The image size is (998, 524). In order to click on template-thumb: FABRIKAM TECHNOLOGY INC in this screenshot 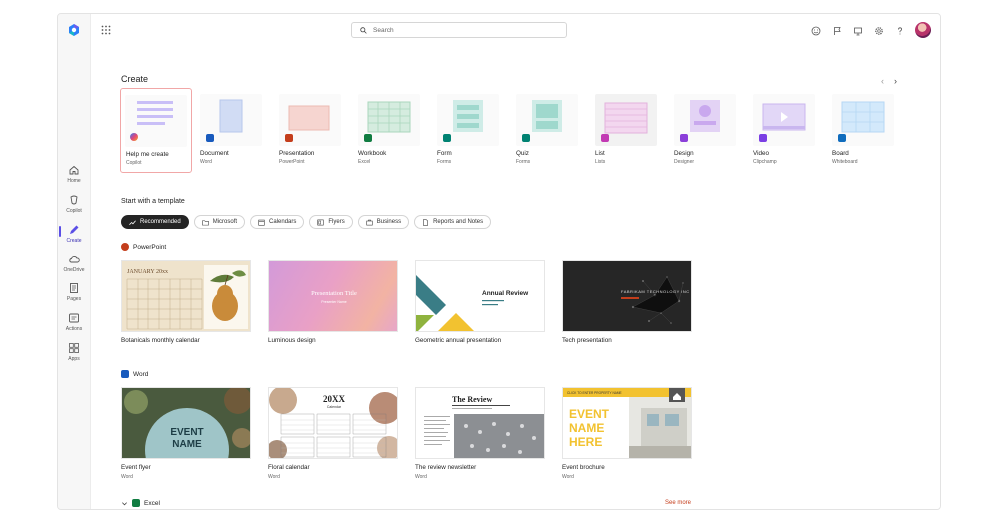, I will do `click(627, 296)`.